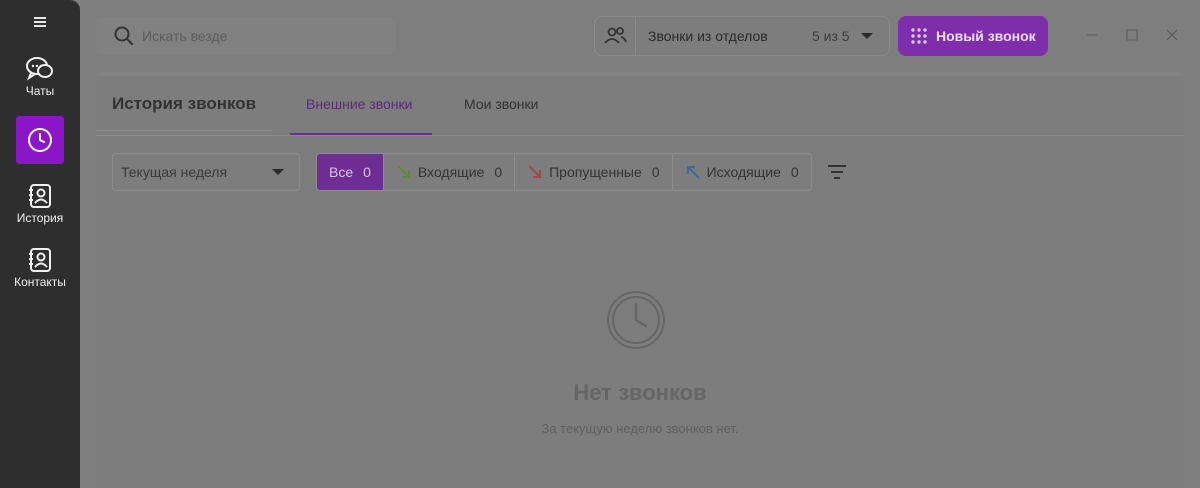 The image size is (1200, 488). I want to click on new-call-button: Новый звонок, so click(973, 36).